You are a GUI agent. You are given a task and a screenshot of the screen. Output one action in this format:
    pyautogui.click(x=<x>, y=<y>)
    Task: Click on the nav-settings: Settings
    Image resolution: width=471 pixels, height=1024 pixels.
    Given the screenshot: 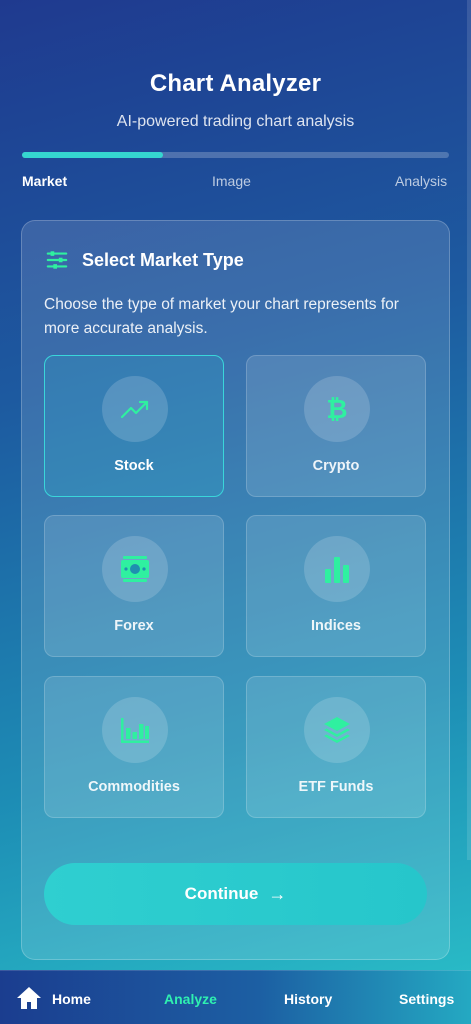 What is the action you would take?
    pyautogui.click(x=426, y=999)
    